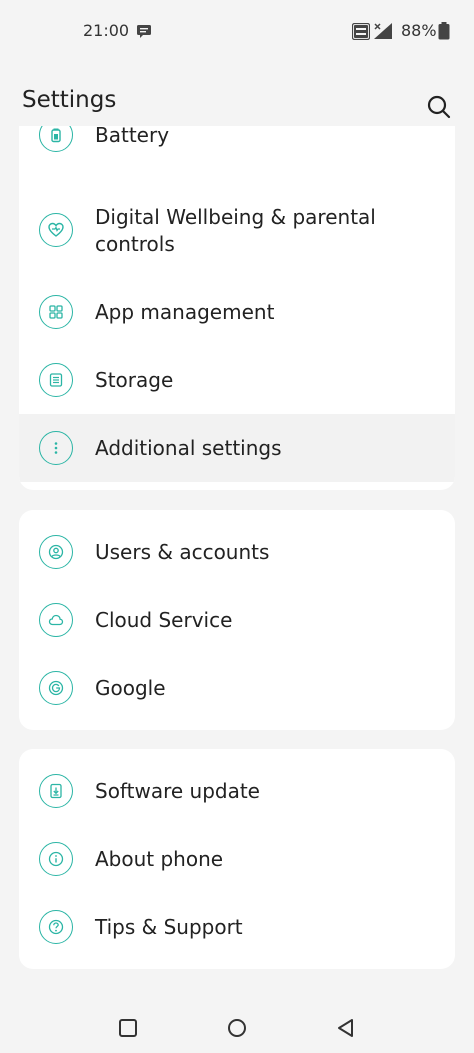 The image size is (474, 1053). I want to click on storage-icon, so click(56, 380).